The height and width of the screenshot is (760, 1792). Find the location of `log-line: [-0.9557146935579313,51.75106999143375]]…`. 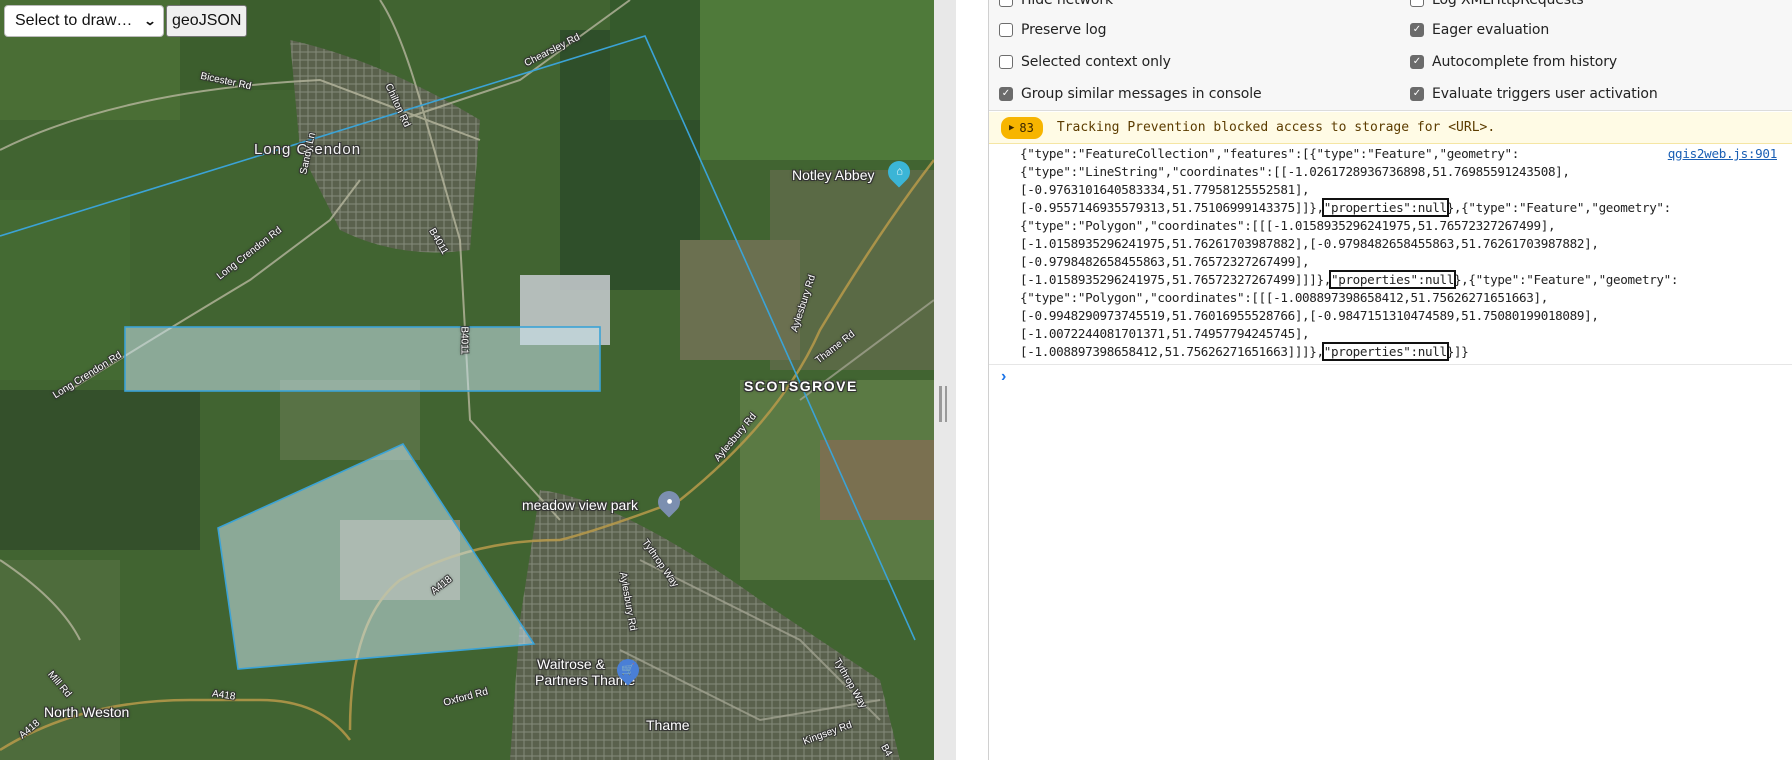

log-line: [-0.9557146935579313,51.75106999143375]]… is located at coordinates (1350, 207).